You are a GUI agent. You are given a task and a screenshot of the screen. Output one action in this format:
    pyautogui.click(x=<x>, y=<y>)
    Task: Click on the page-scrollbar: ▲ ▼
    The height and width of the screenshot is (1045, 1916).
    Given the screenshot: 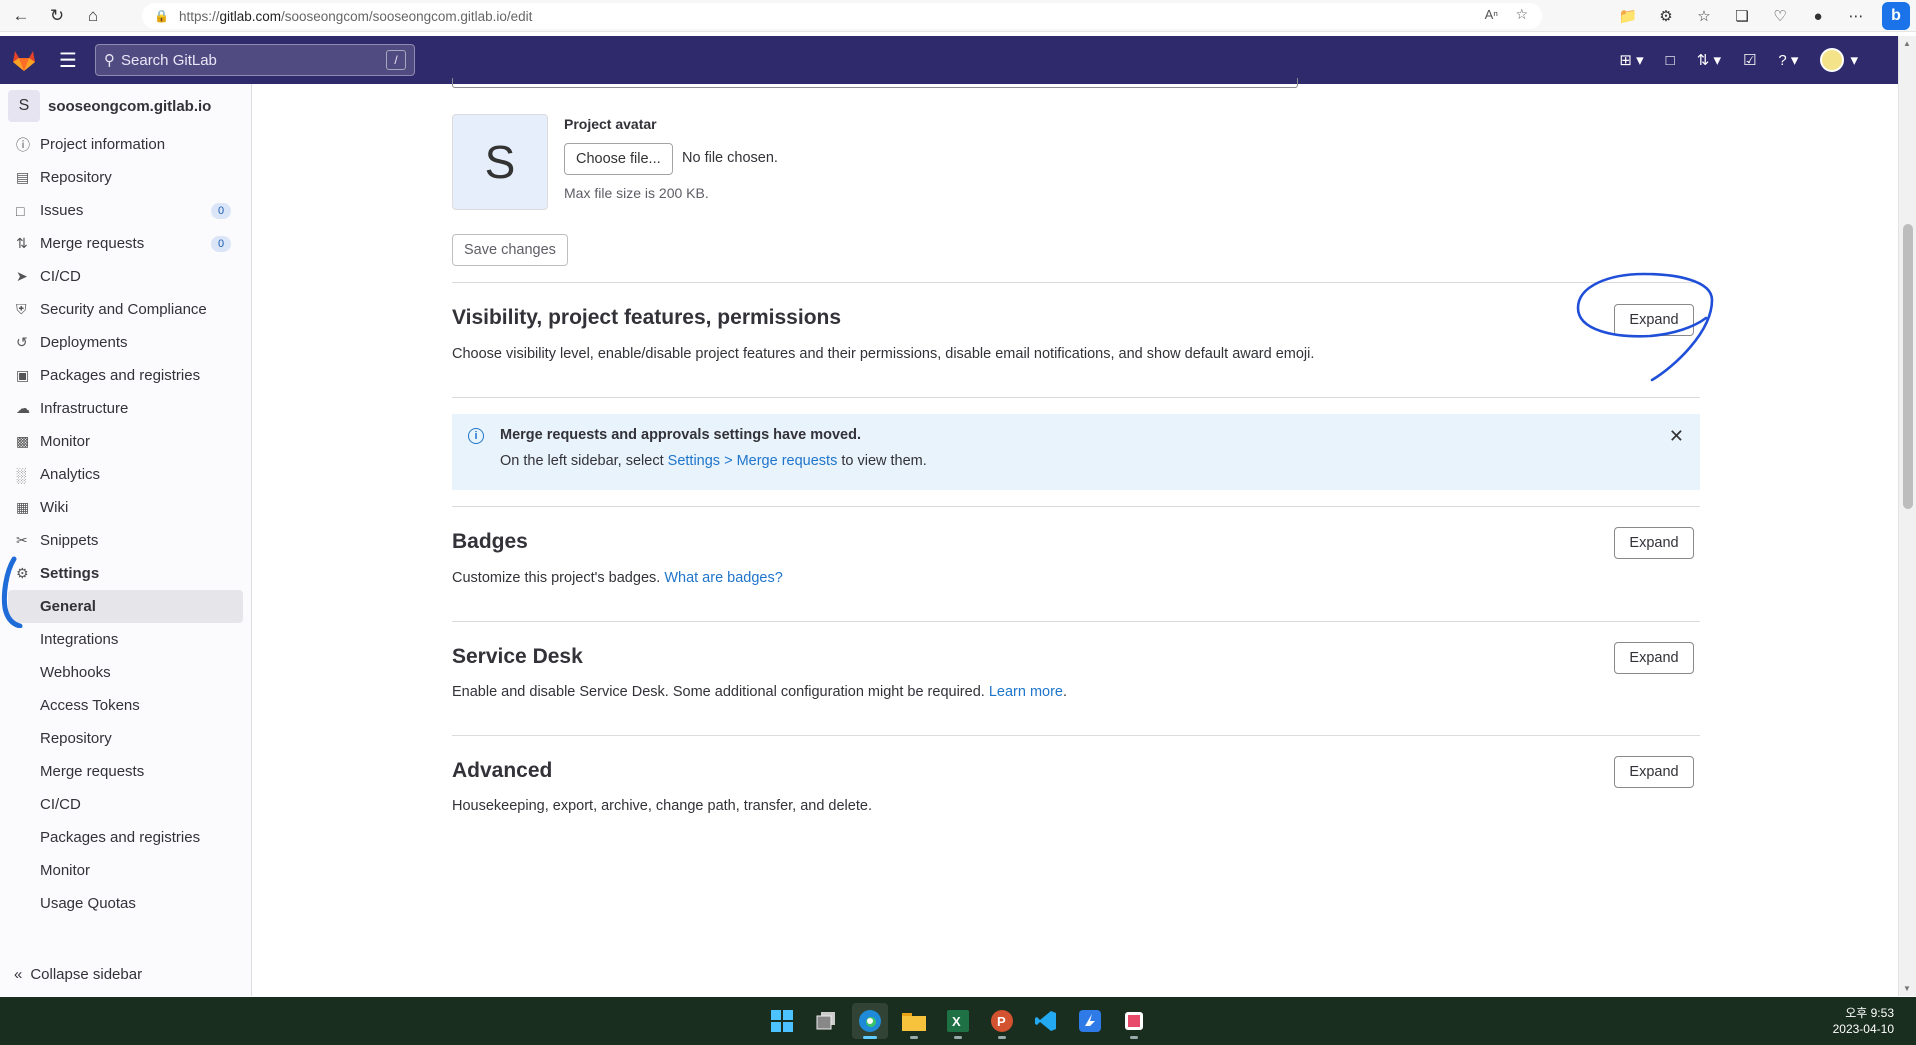 What is the action you would take?
    pyautogui.click(x=1907, y=516)
    